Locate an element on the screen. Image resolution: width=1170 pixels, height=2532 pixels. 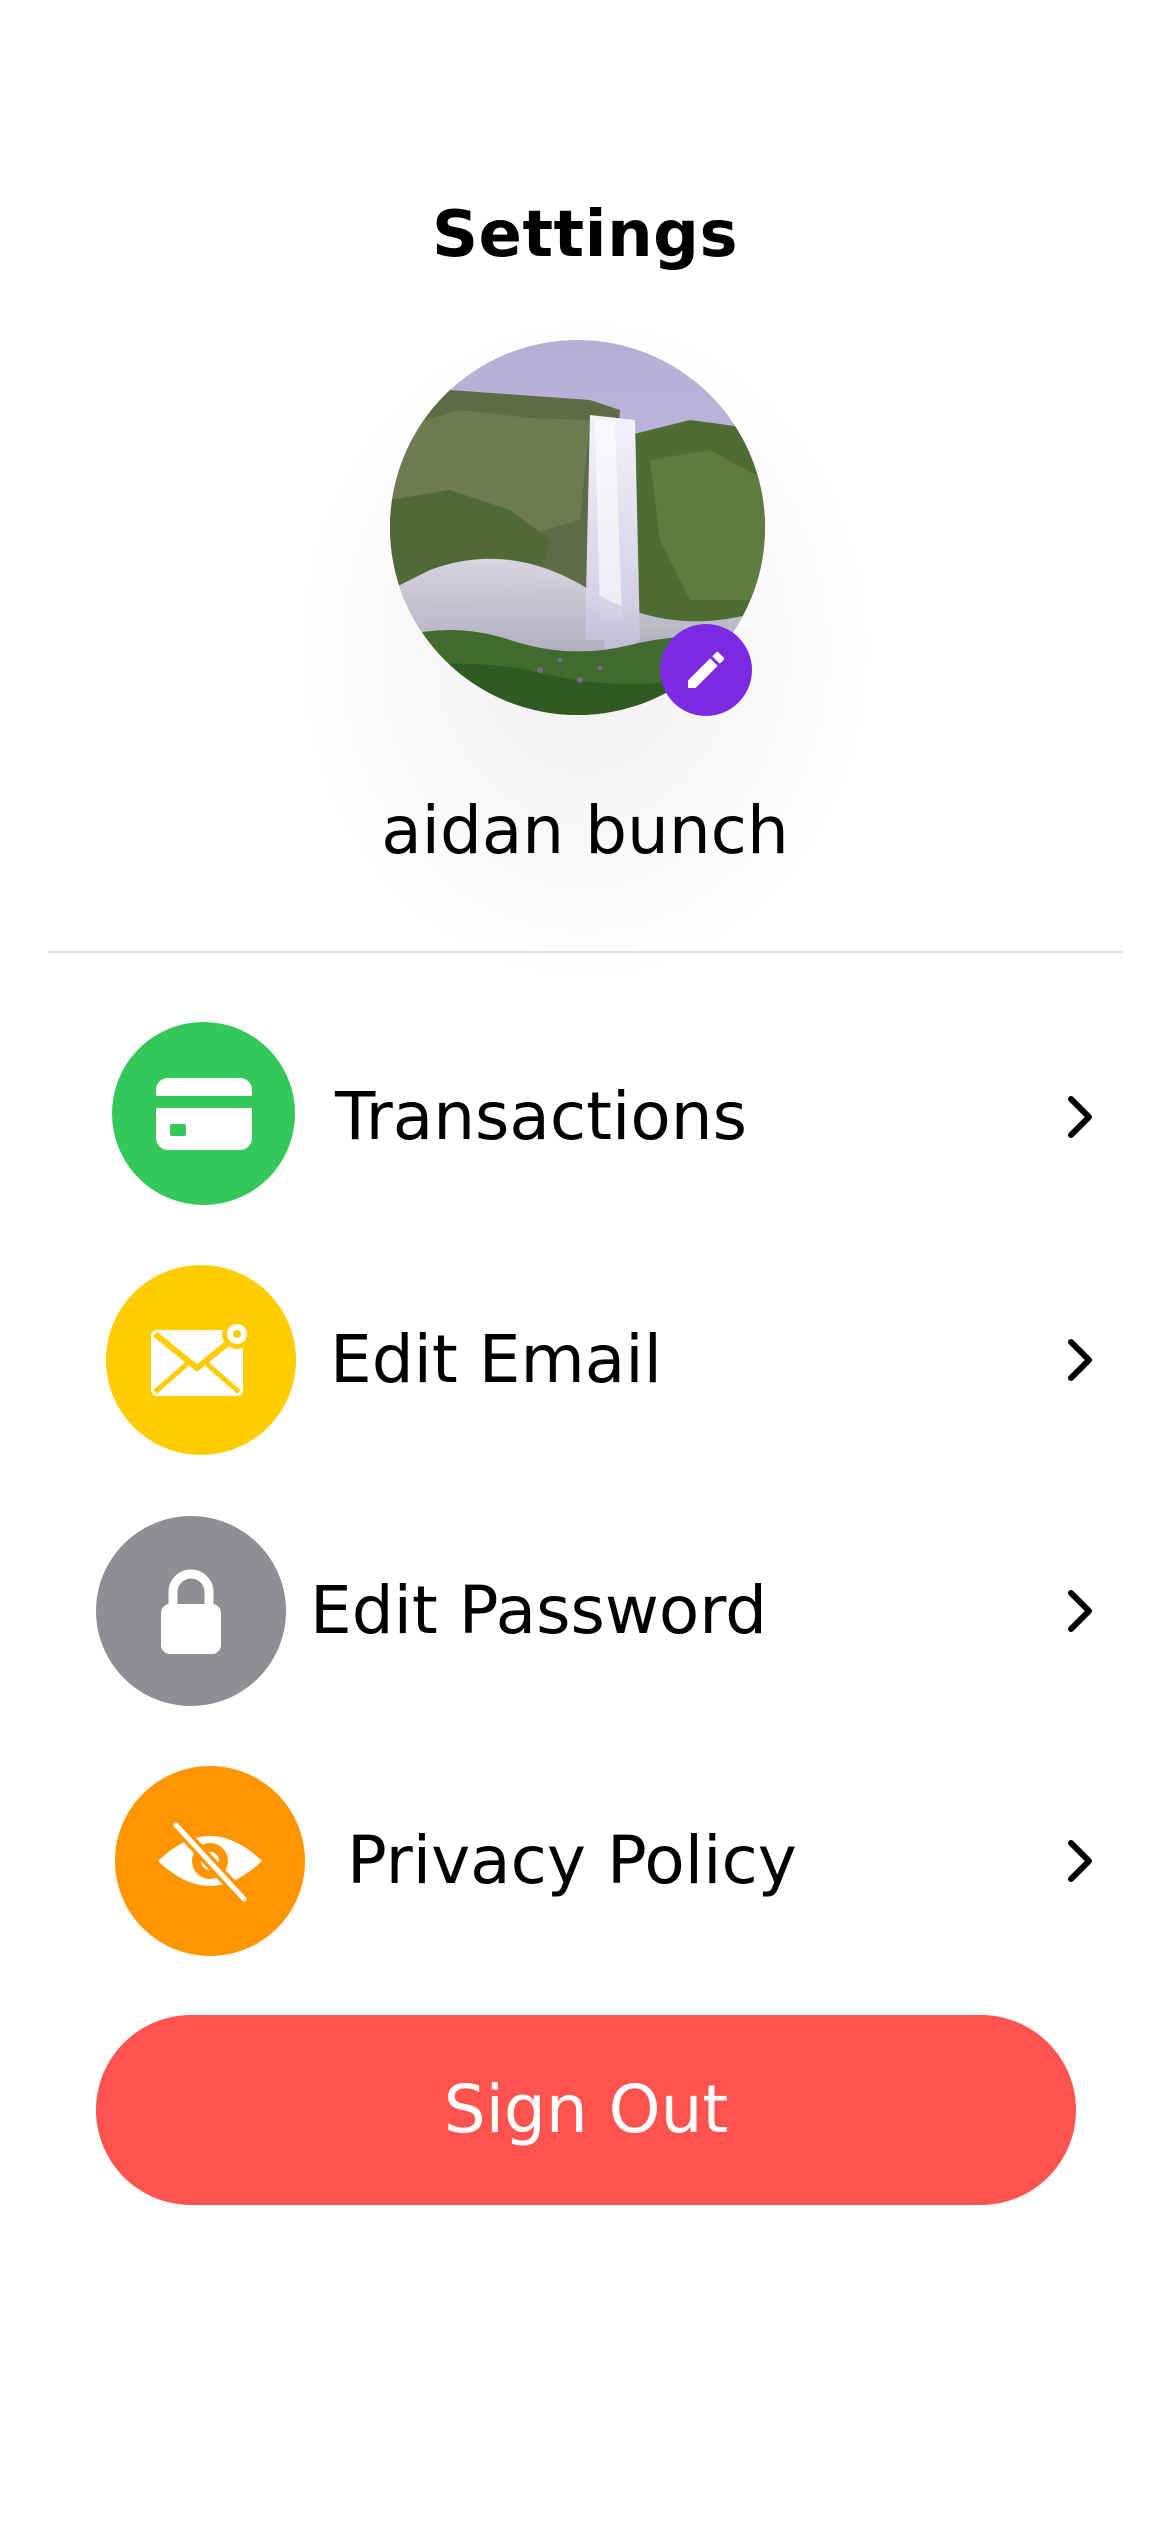
menu-item-edit-email: Edit Email is located at coordinates (591, 1360).